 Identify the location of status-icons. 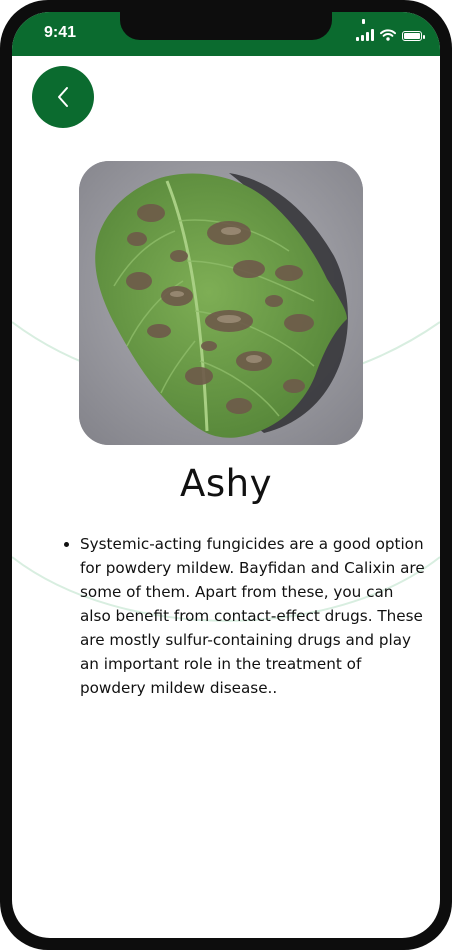
(390, 30).